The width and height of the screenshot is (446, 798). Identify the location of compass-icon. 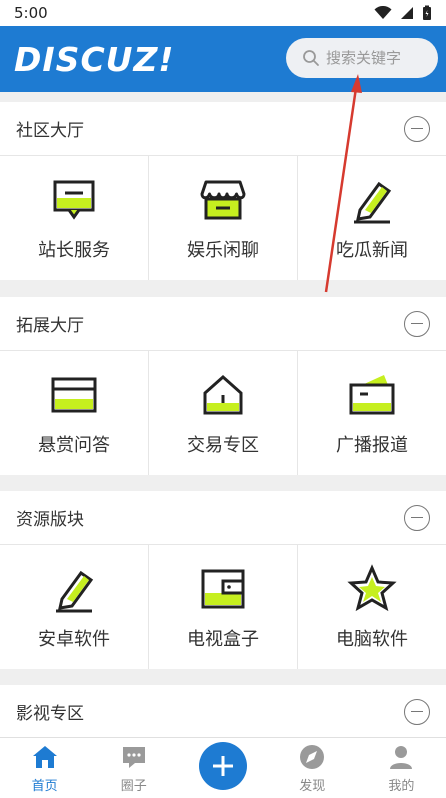
(312, 757).